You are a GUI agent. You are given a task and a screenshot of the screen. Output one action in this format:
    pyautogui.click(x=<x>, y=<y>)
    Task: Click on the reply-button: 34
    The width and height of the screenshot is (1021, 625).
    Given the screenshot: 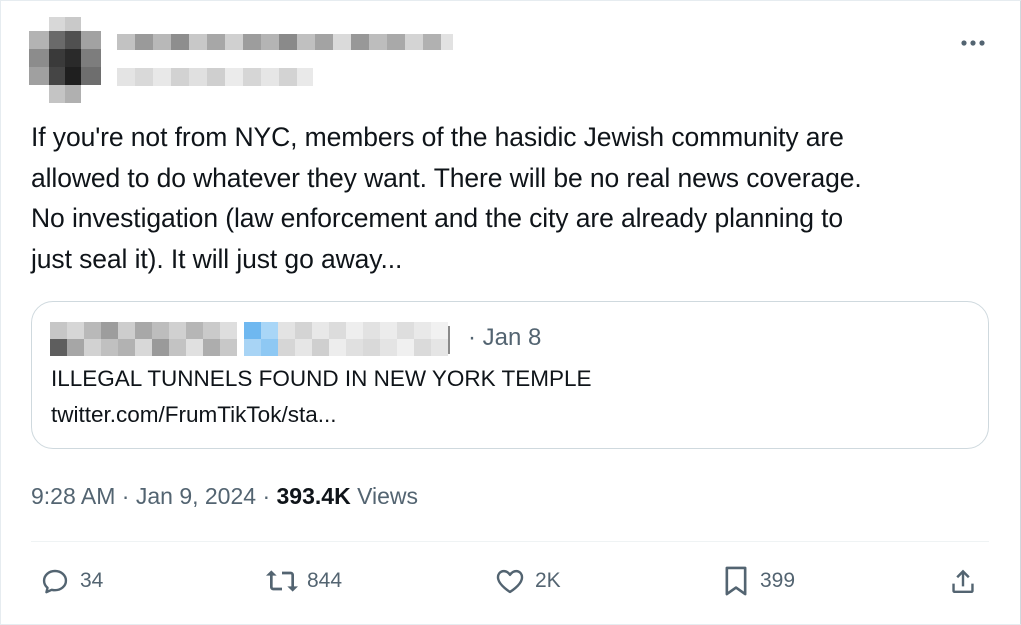 What is the action you would take?
    pyautogui.click(x=71, y=581)
    